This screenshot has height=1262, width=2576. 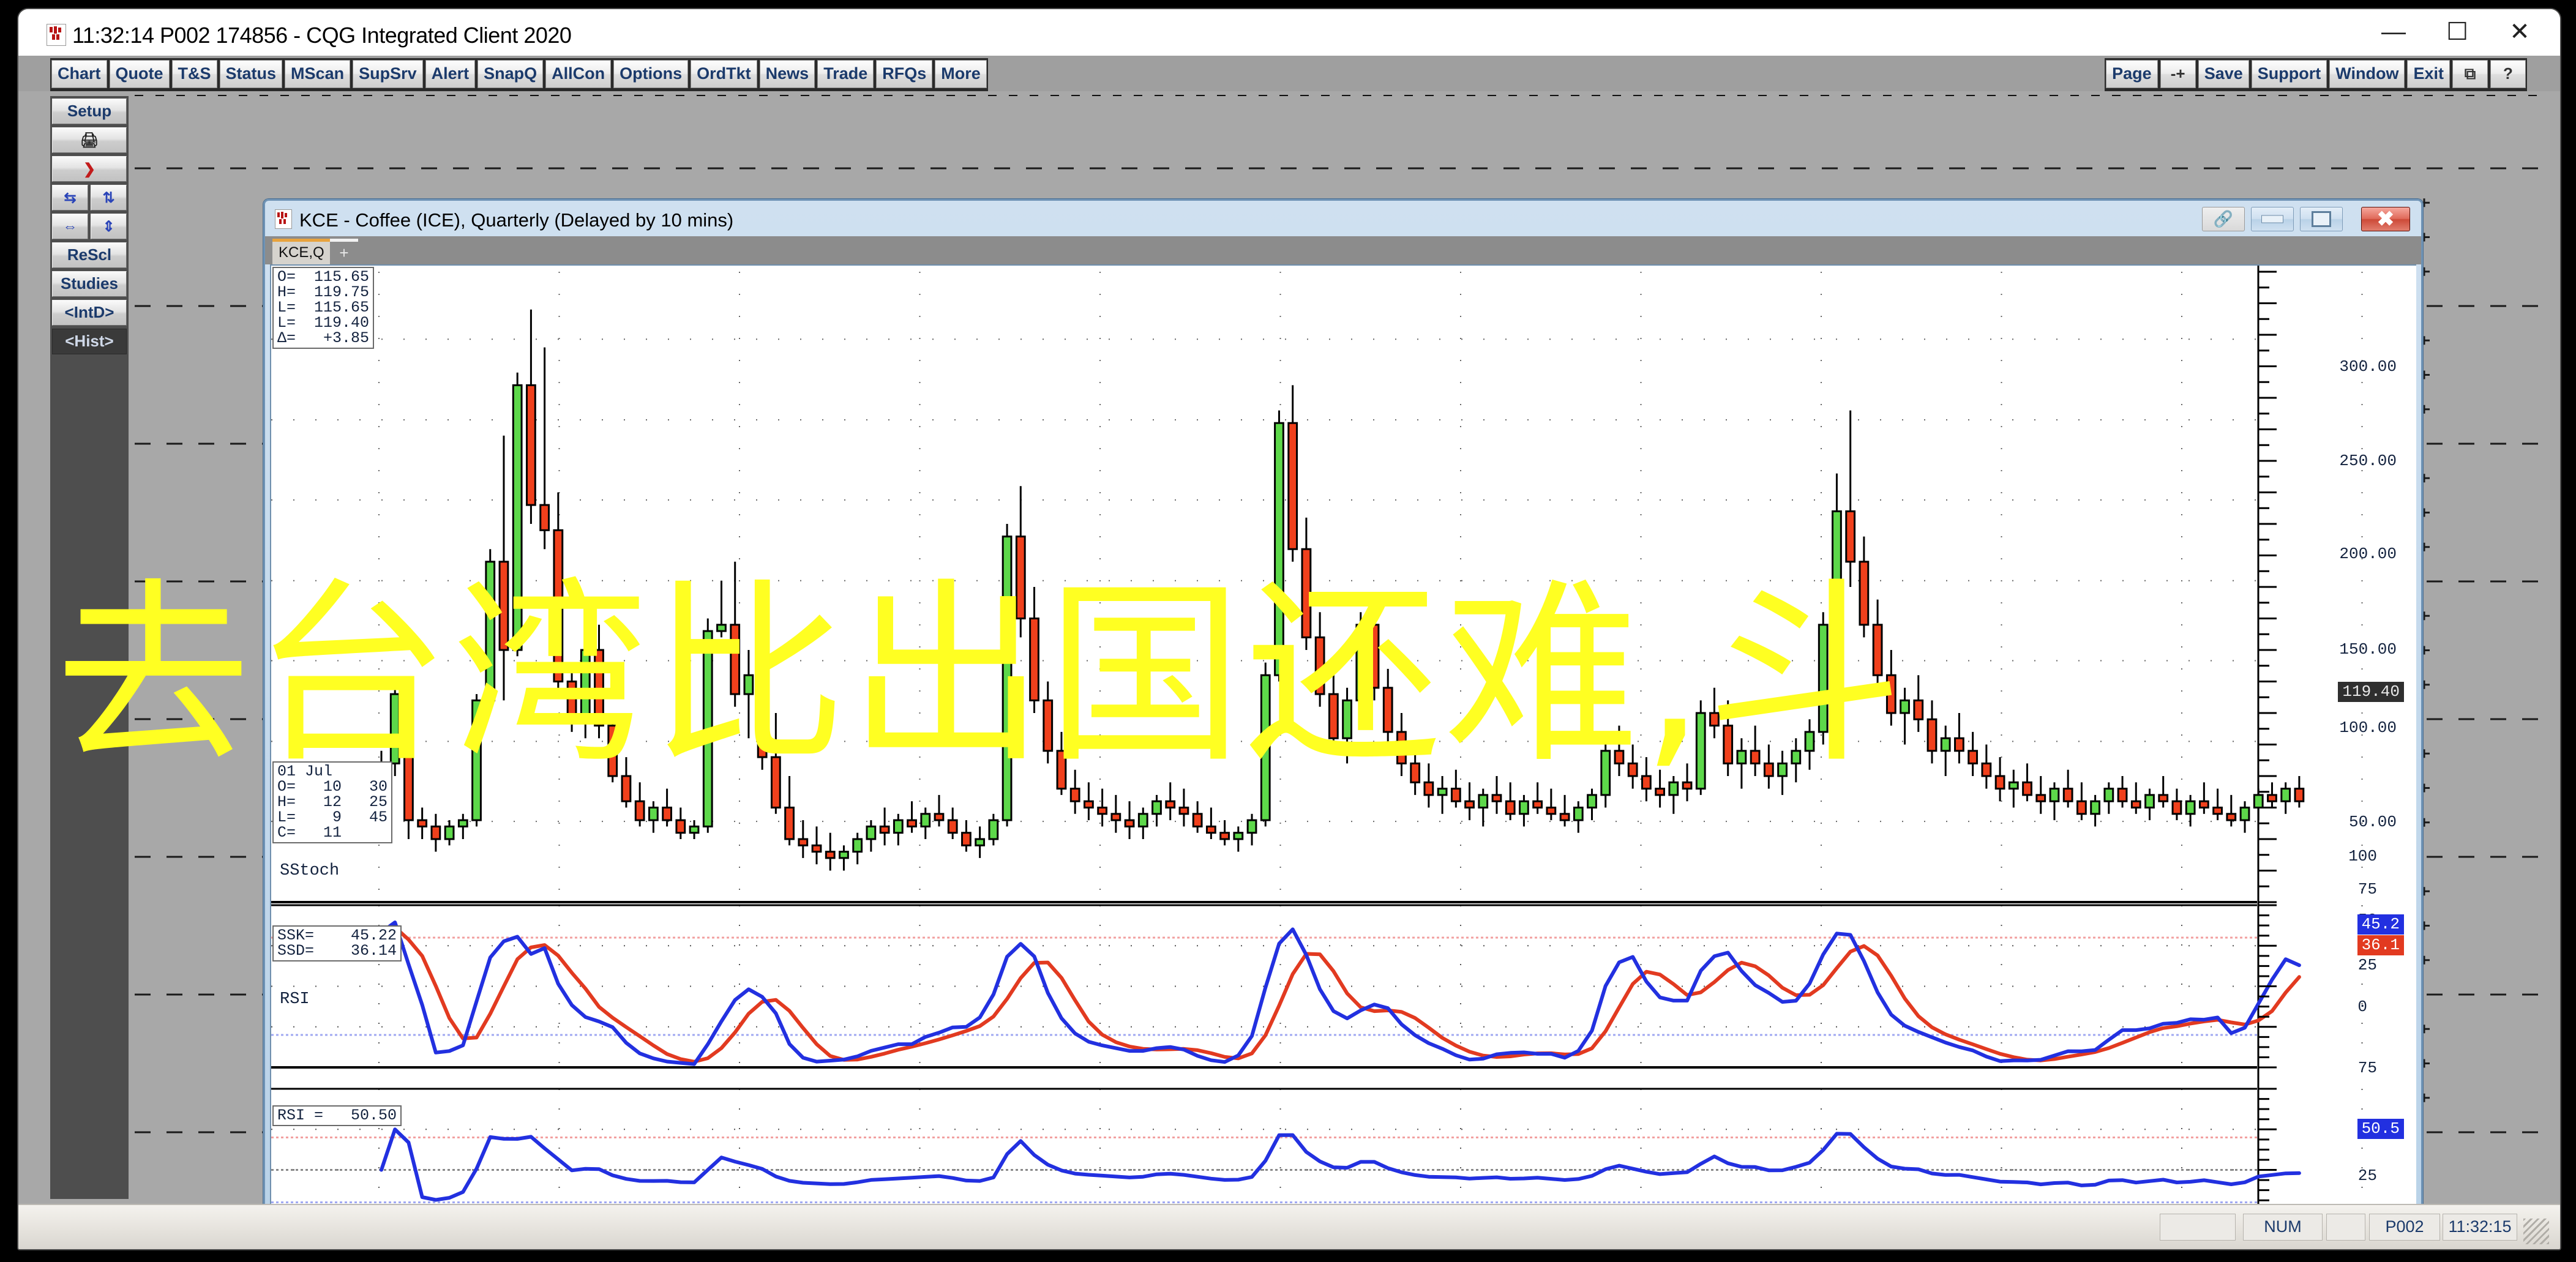 I want to click on arrow-up-down-icon: ⇅, so click(x=109, y=198).